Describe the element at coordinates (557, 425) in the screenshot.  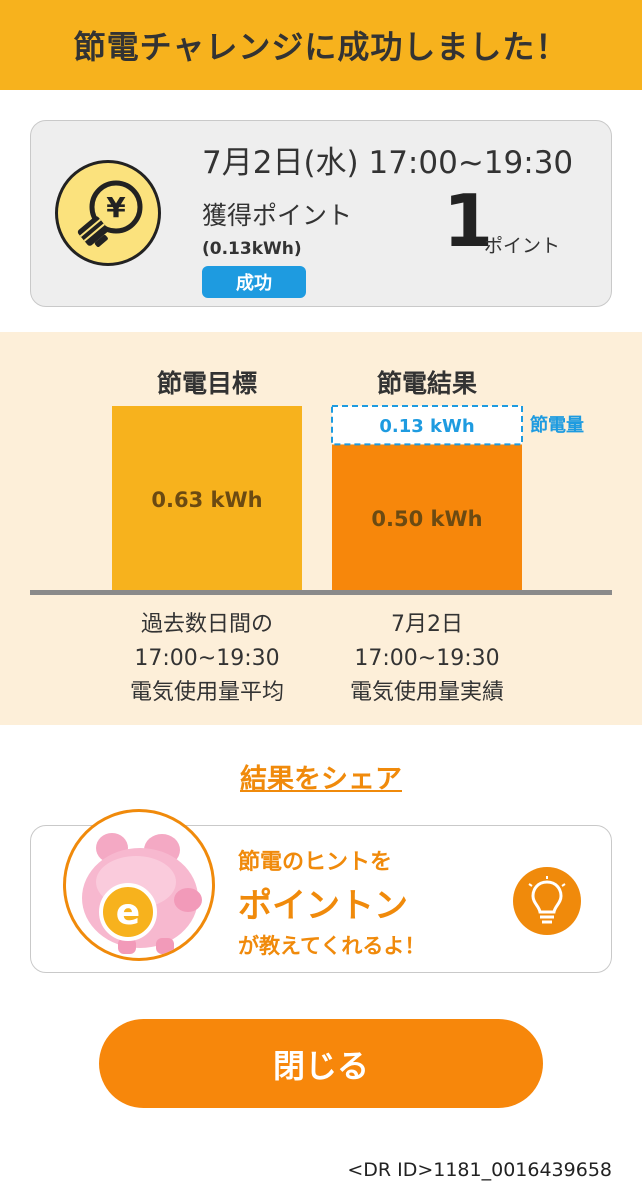
I see `saving-legend-label: 節電量` at that location.